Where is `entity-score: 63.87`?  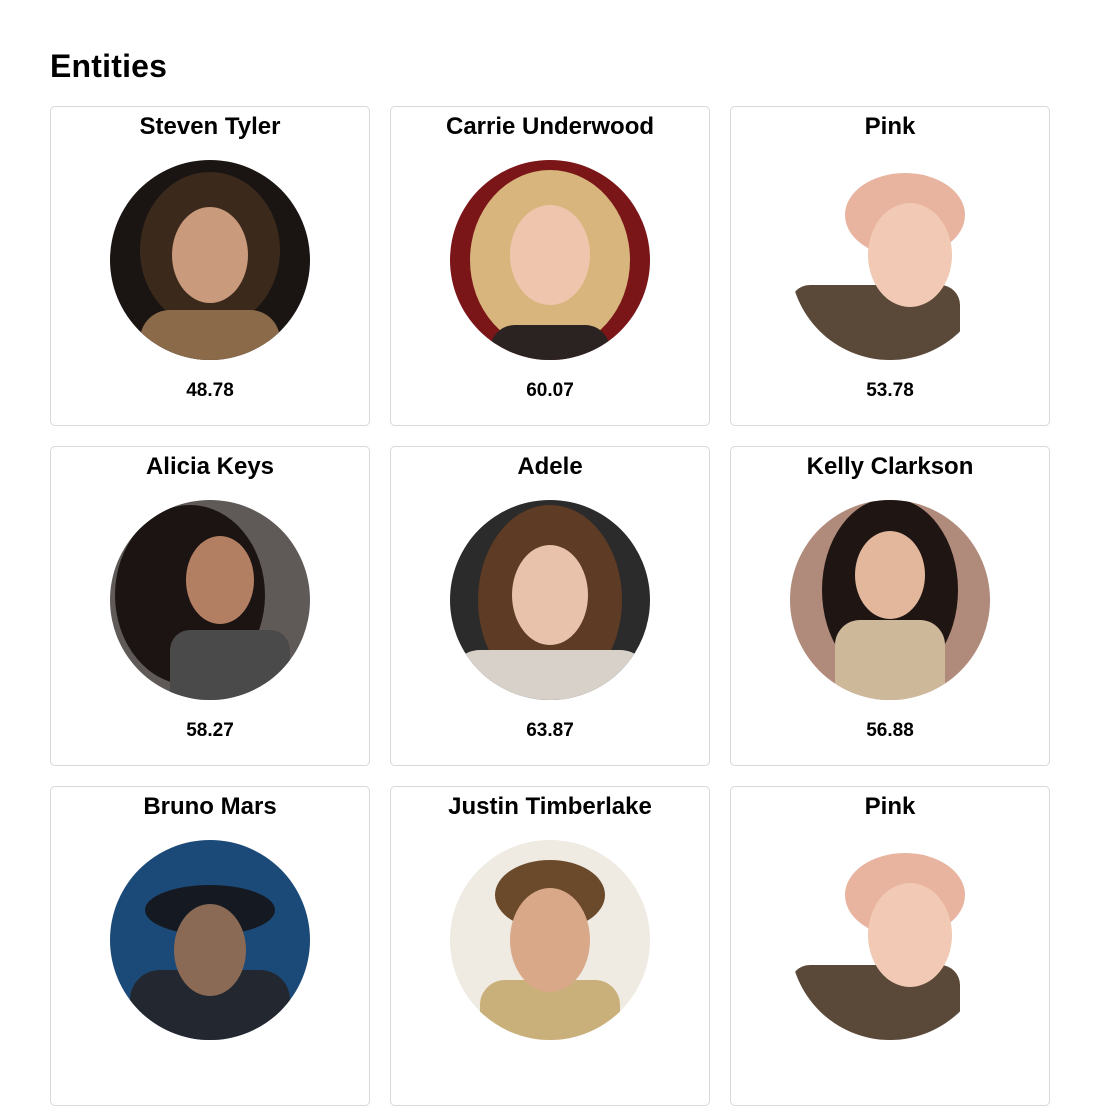 entity-score: 63.87 is located at coordinates (550, 730).